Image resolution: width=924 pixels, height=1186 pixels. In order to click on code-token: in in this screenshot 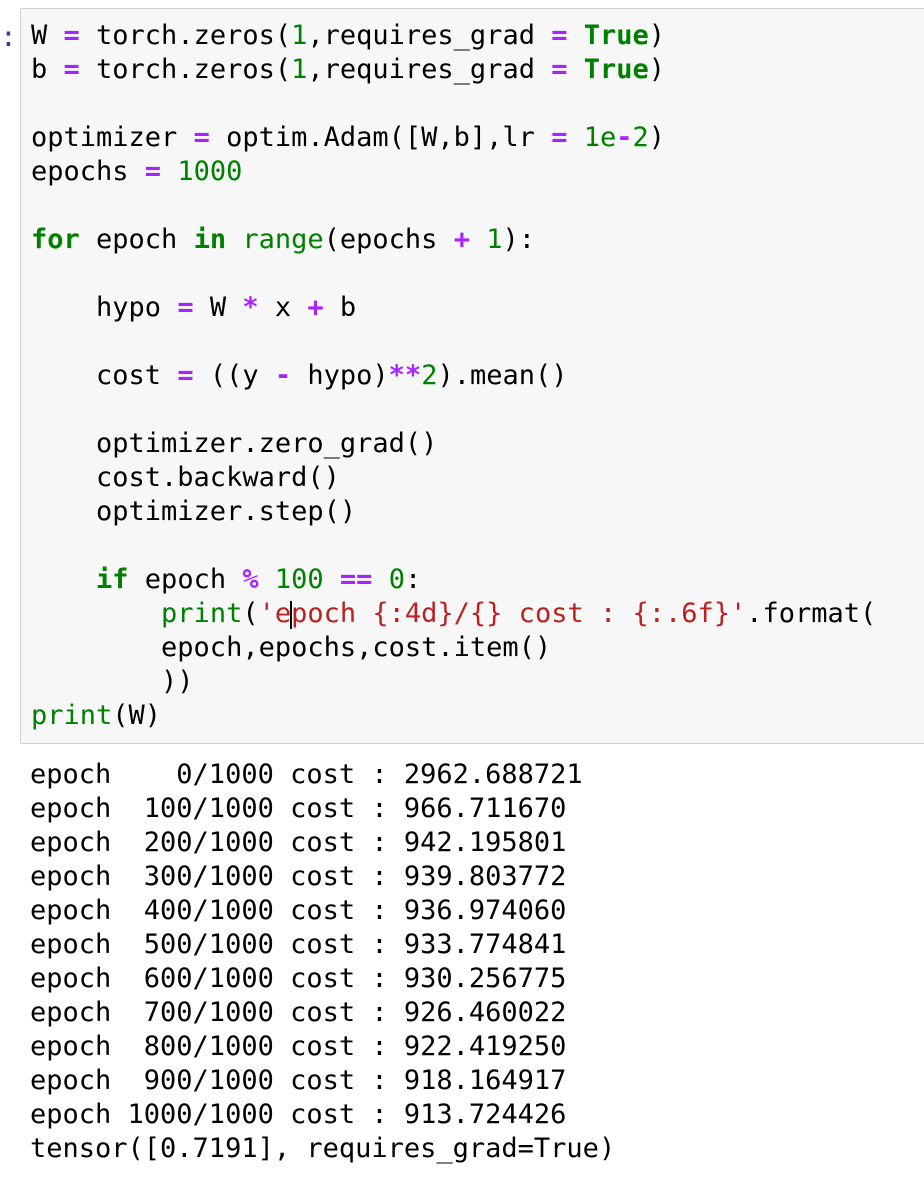, I will do `click(210, 239)`.